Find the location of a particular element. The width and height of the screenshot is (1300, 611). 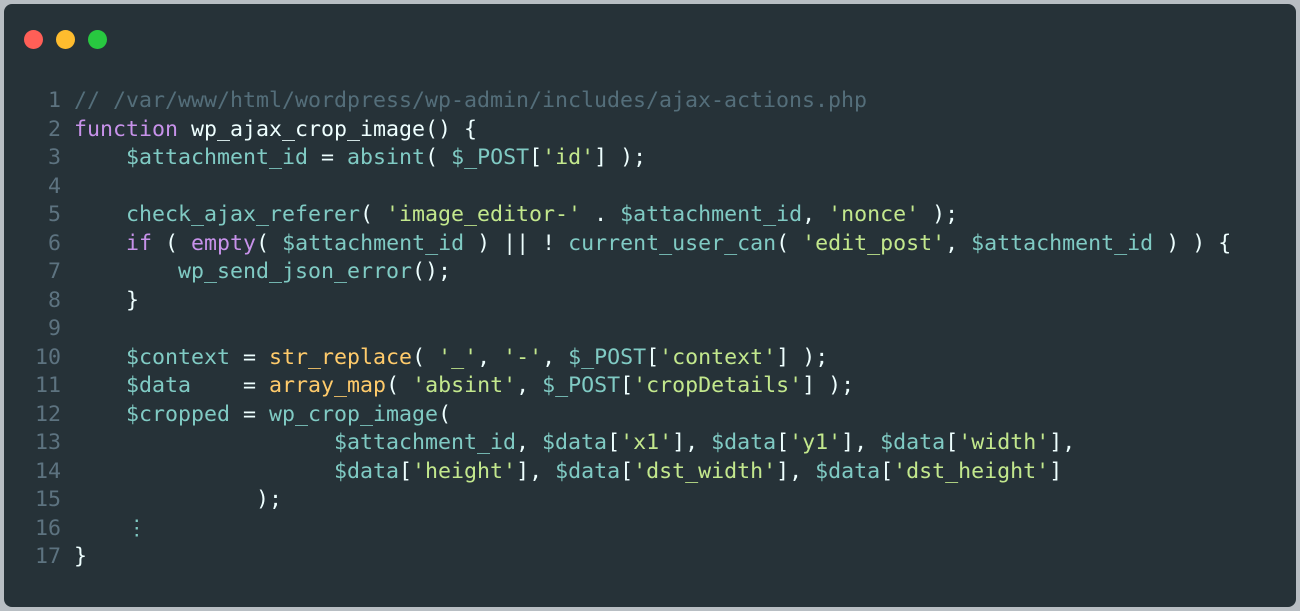

code-token-identifier: (); is located at coordinates (432, 271).